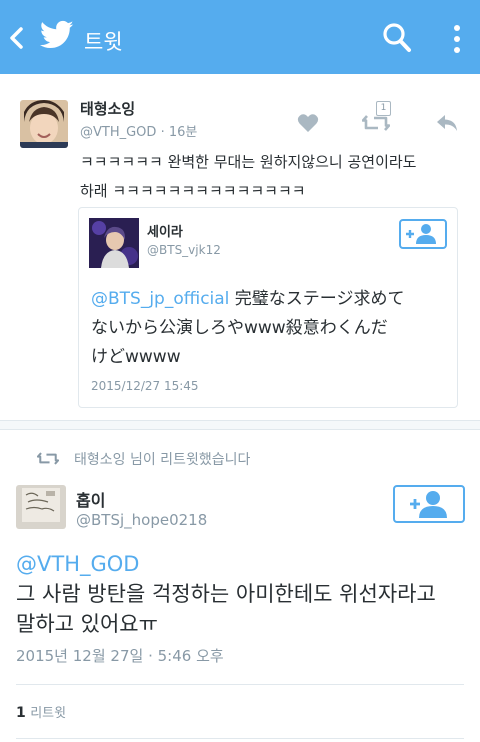 The image size is (480, 742). Describe the element at coordinates (240, 37) in the screenshot. I see `app-bar: 트윗` at that location.